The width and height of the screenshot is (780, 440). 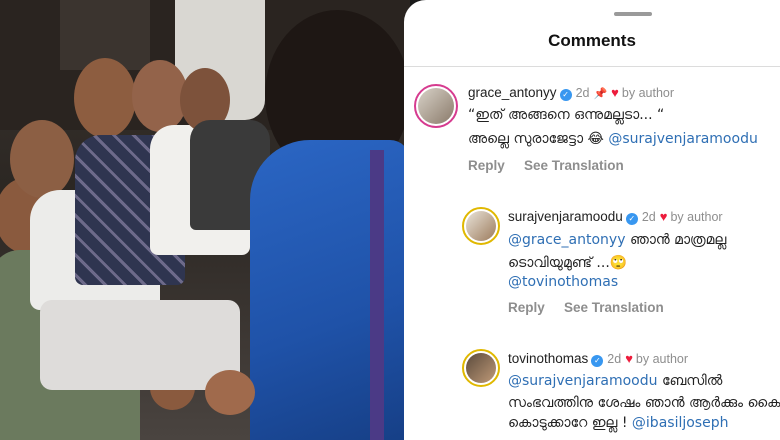 What do you see at coordinates (680, 423) in the screenshot?
I see `mention-ibasiljoseph: @ibasiljoseph` at bounding box center [680, 423].